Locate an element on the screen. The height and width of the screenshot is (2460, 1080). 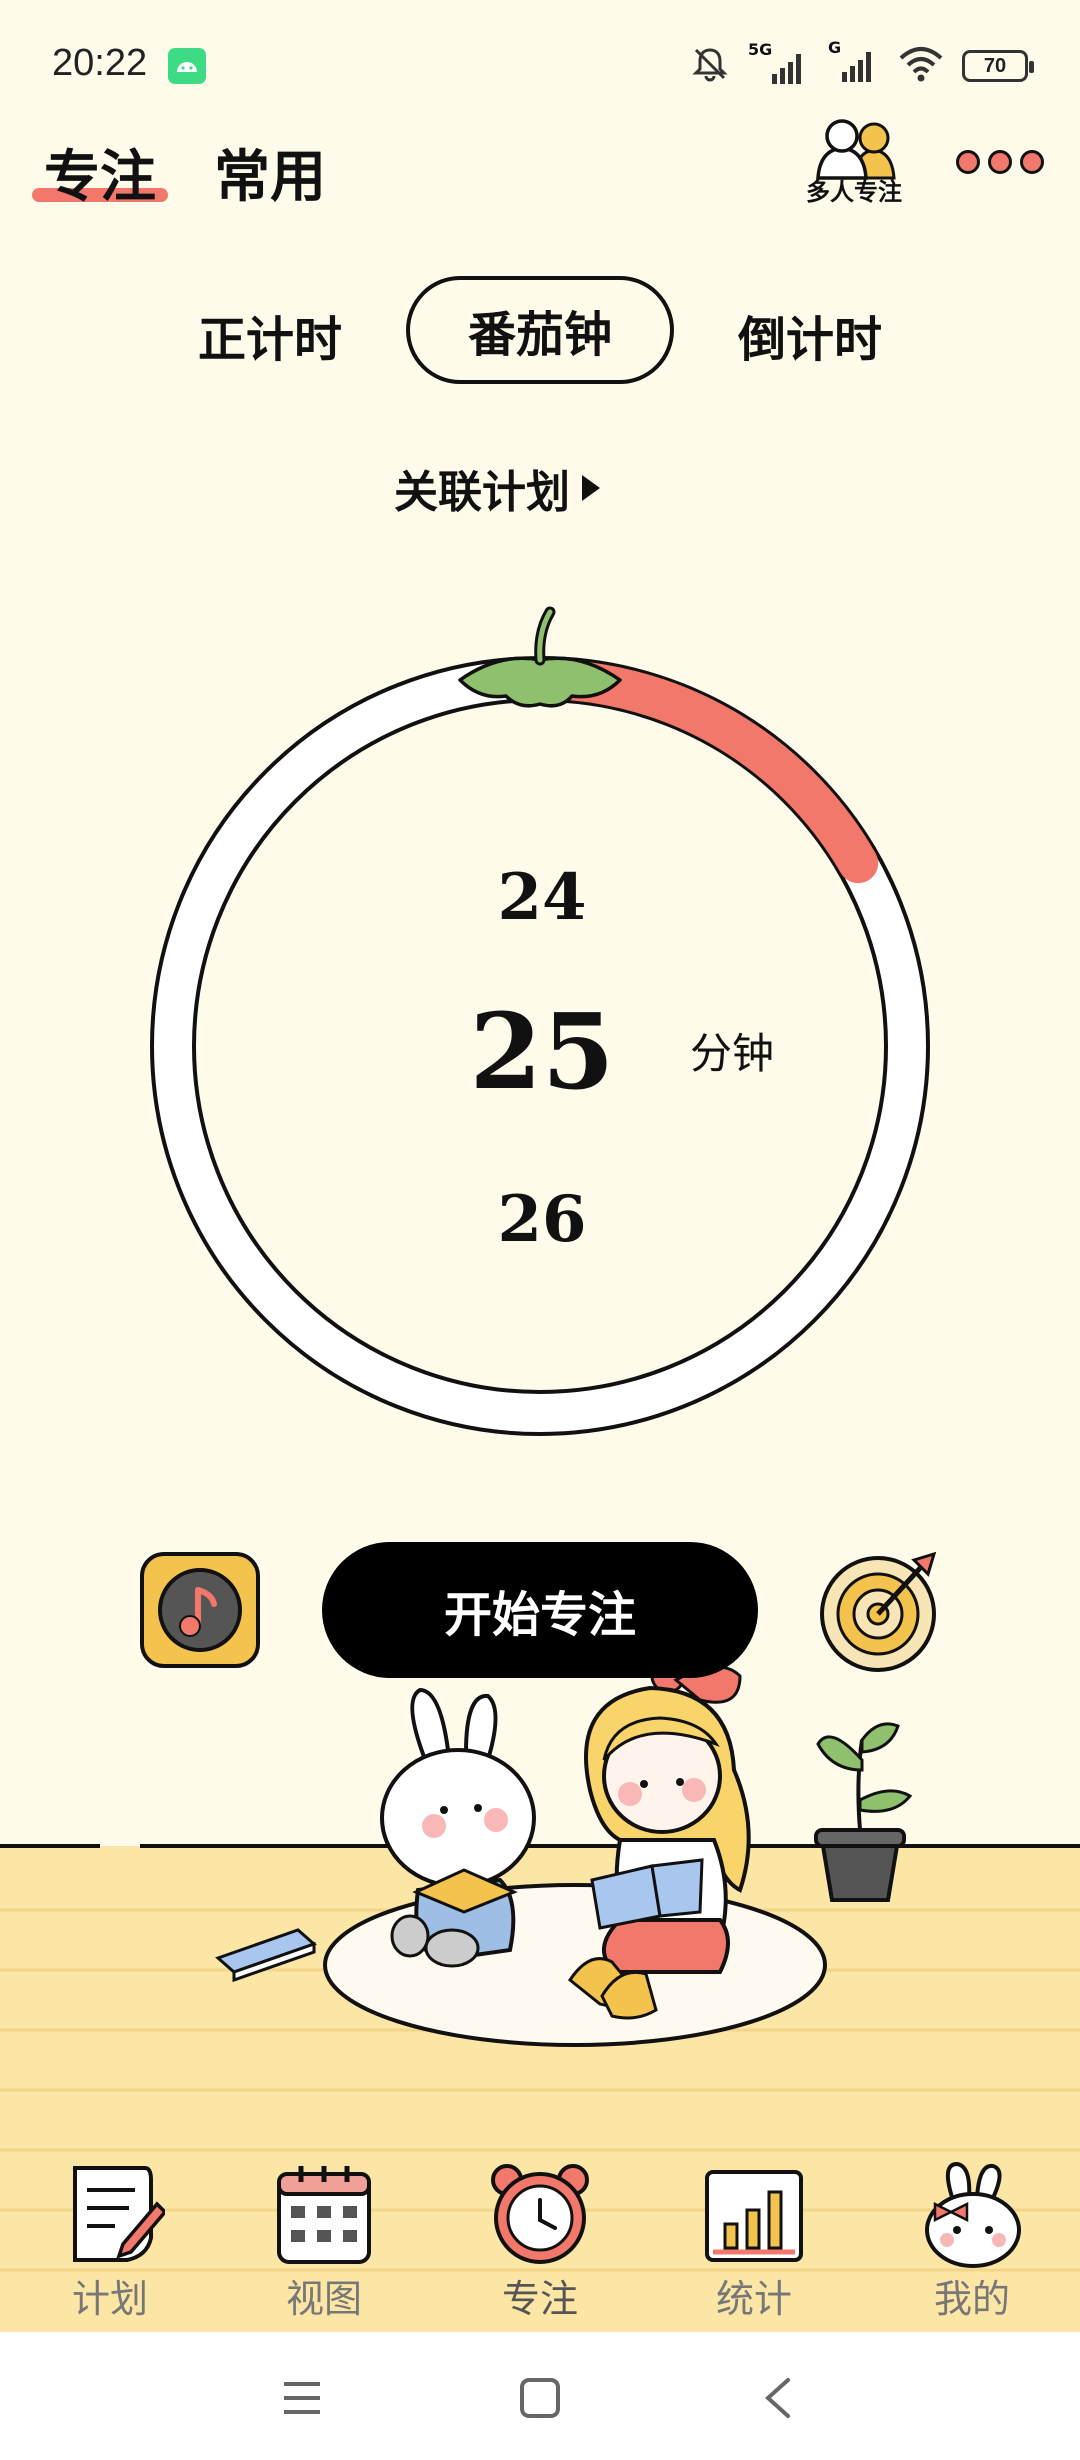
android-icon is located at coordinates (187, 66).